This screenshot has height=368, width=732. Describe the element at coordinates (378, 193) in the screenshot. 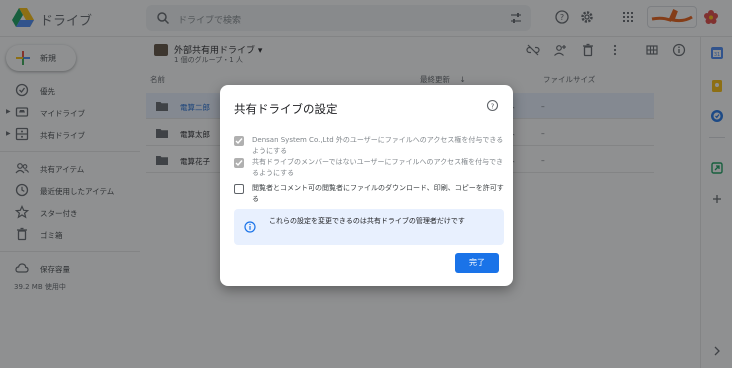

I see `option-label: 閲覧者とコメント可の閲覧者にファイルのダウンロード、印刷、コピーを許可する` at that location.